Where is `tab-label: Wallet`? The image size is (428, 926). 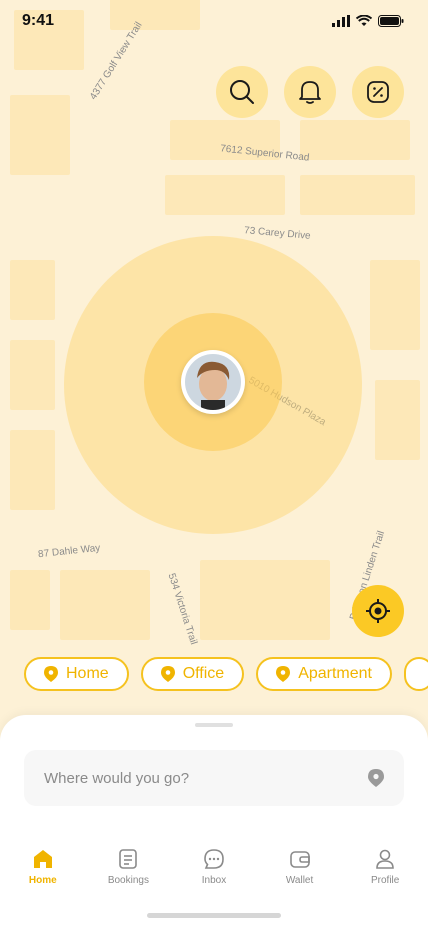
tab-label: Wallet is located at coordinates (299, 880).